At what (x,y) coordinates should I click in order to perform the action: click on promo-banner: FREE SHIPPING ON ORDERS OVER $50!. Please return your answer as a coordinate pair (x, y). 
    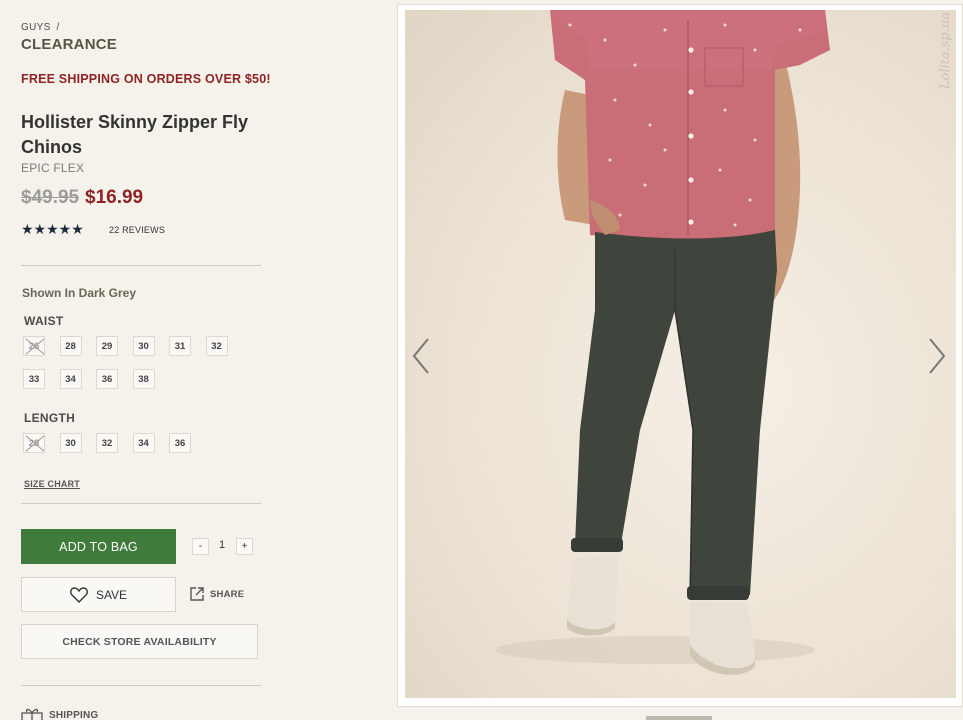
    Looking at the image, I should click on (146, 79).